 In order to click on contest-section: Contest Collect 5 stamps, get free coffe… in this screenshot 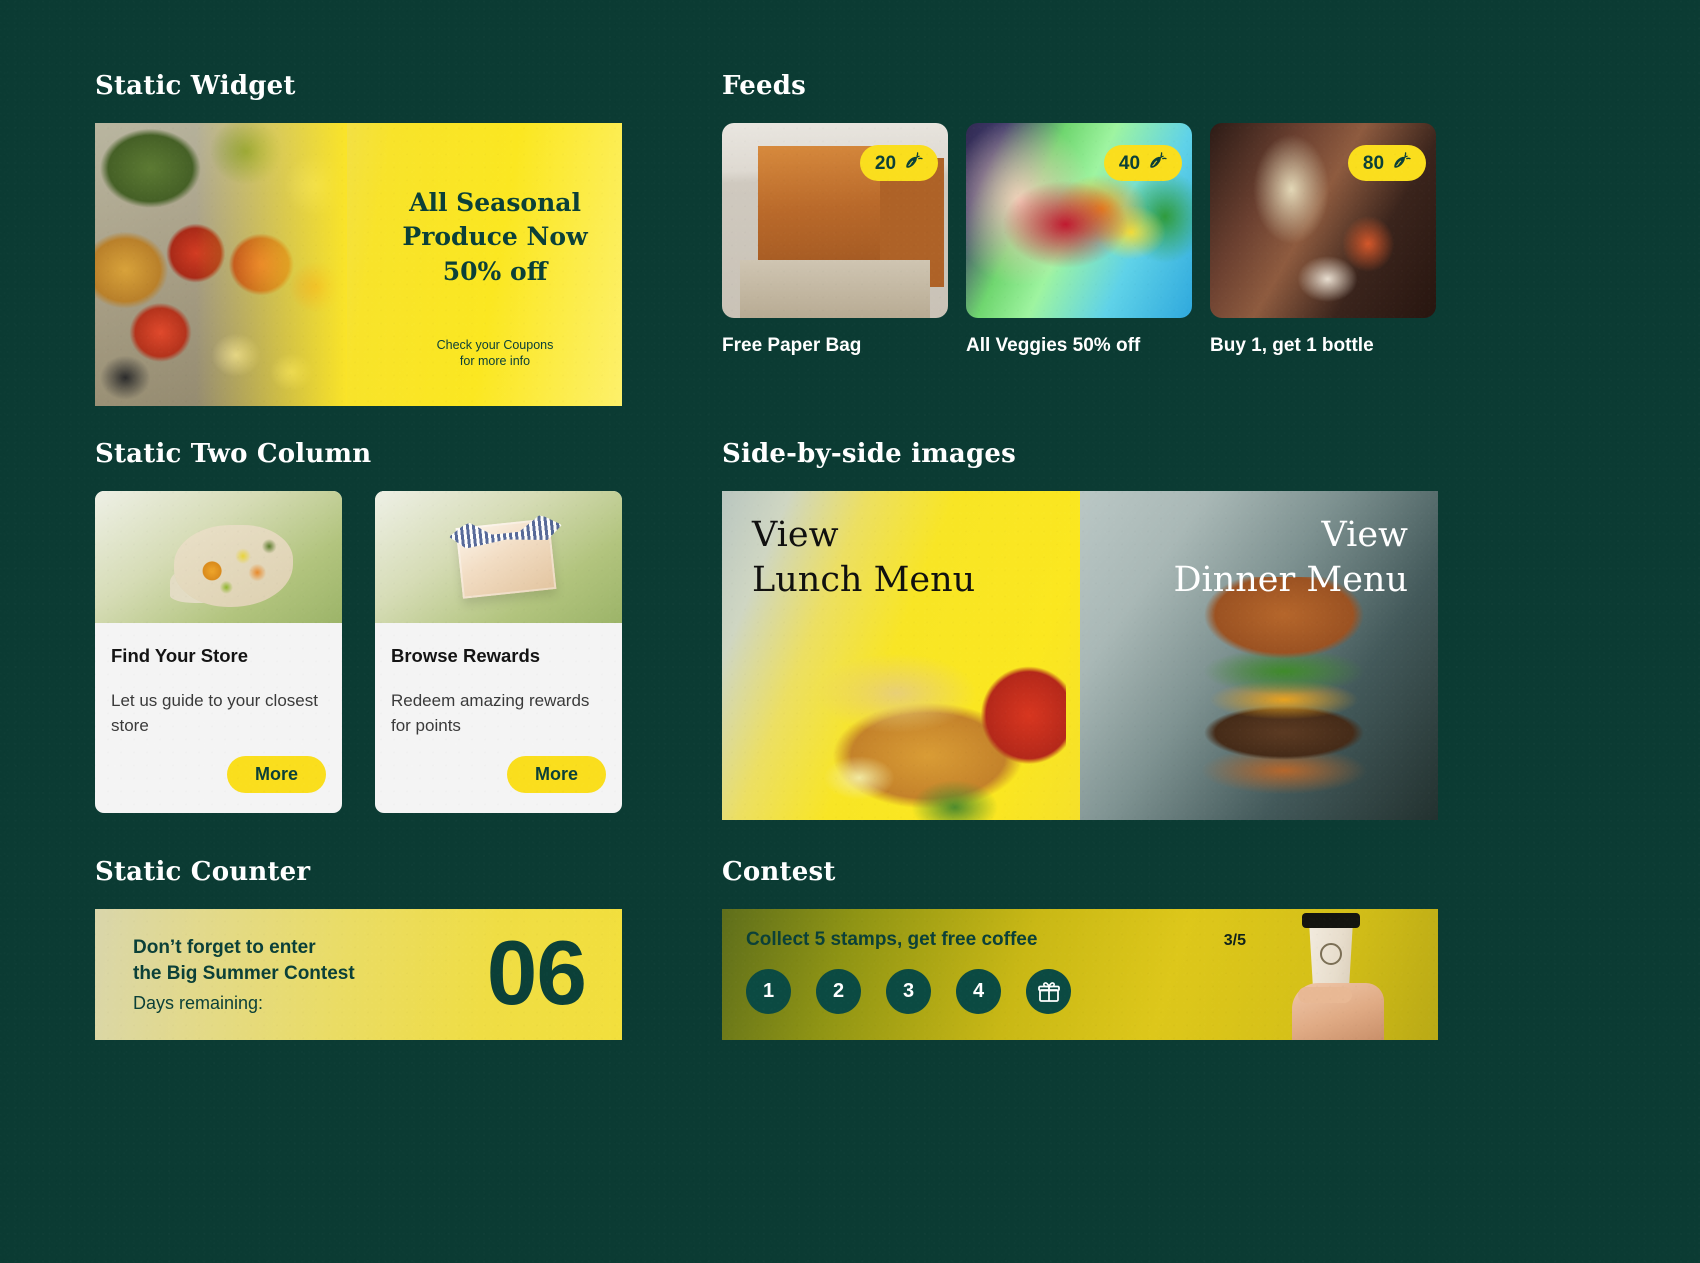, I will do `click(1080, 948)`.